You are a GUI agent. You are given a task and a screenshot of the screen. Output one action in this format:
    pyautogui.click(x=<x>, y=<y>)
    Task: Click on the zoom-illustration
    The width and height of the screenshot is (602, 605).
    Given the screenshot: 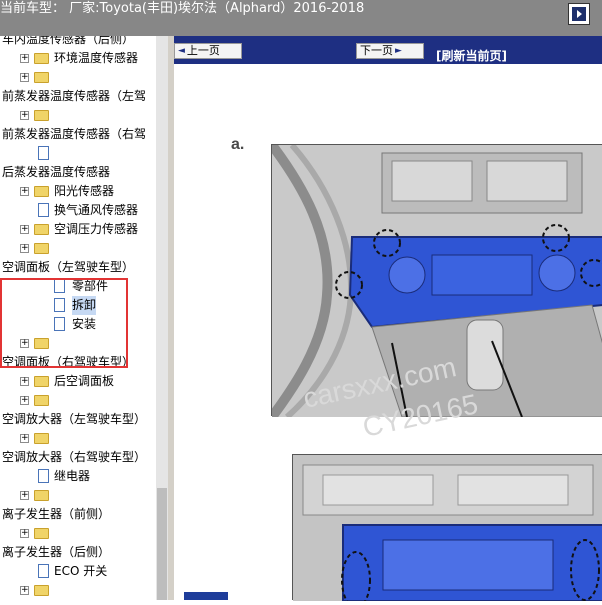 What is the action you would take?
    pyautogui.click(x=447, y=529)
    